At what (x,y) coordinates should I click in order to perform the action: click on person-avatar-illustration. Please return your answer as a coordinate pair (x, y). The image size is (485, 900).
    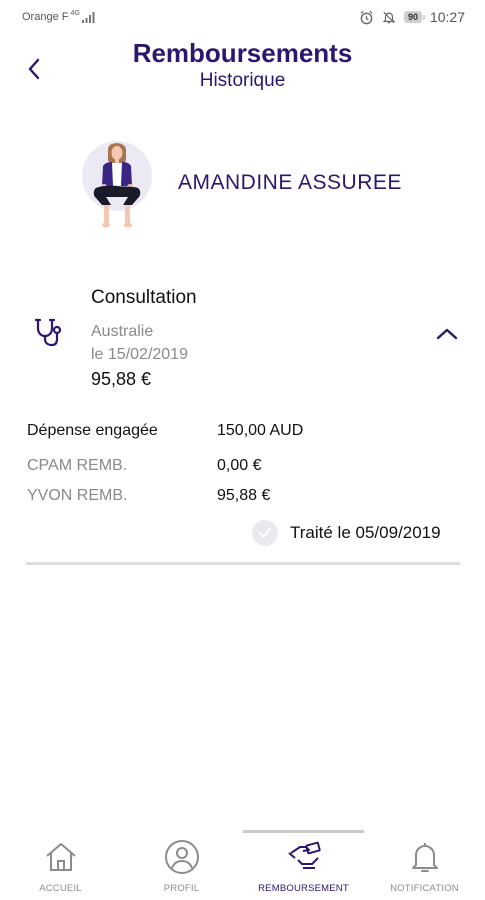
    Looking at the image, I should click on (117, 184).